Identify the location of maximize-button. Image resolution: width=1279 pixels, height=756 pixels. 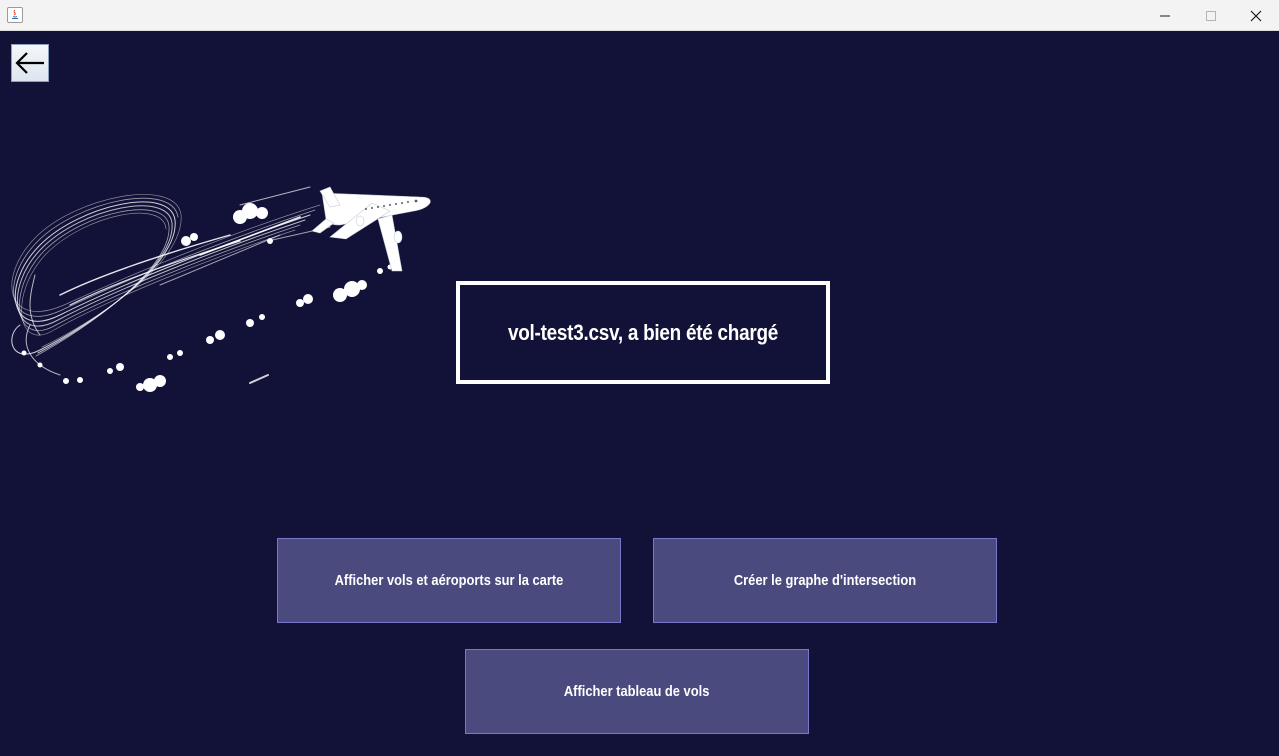
(1211, 15).